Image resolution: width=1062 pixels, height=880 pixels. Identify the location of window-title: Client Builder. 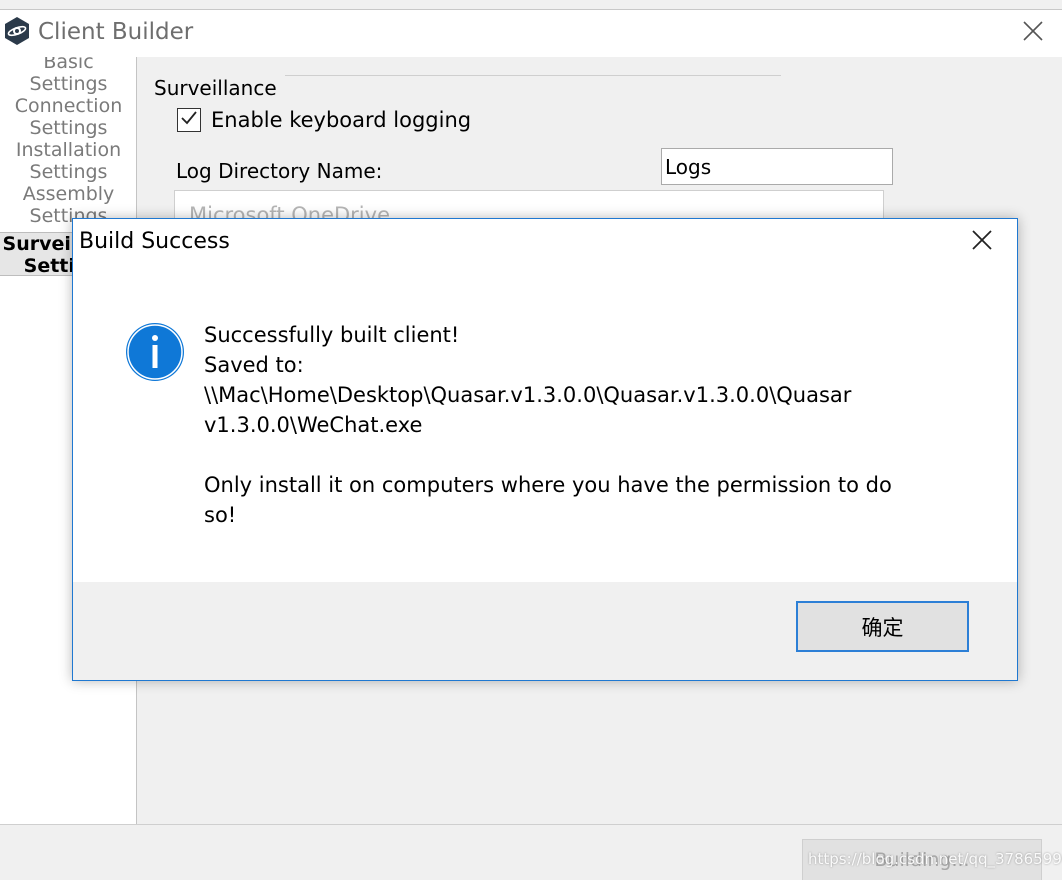
(116, 32).